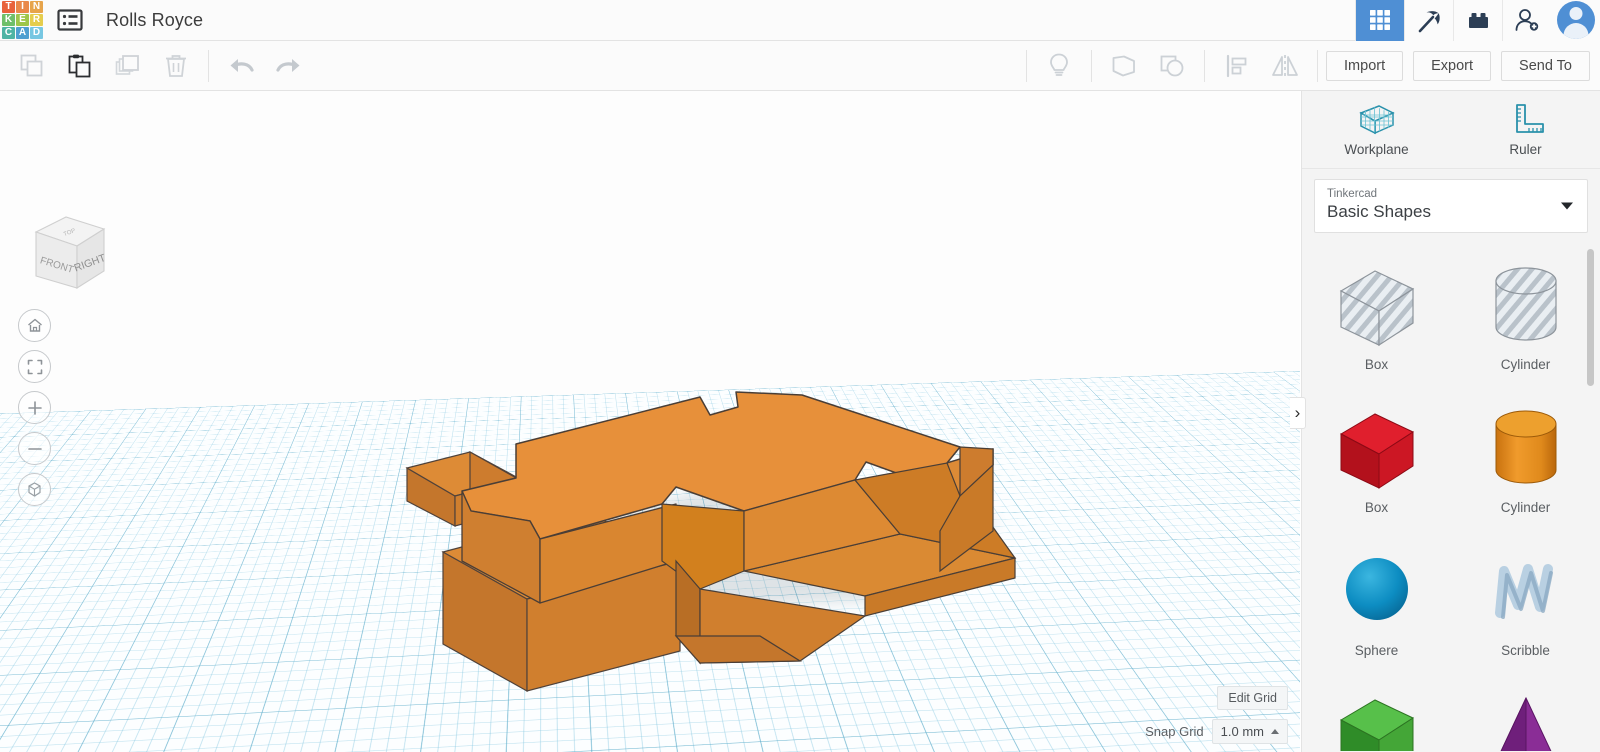 This screenshot has height=752, width=1600. Describe the element at coordinates (1590, 317) in the screenshot. I see `shapes-scrollbar-thumb` at that location.